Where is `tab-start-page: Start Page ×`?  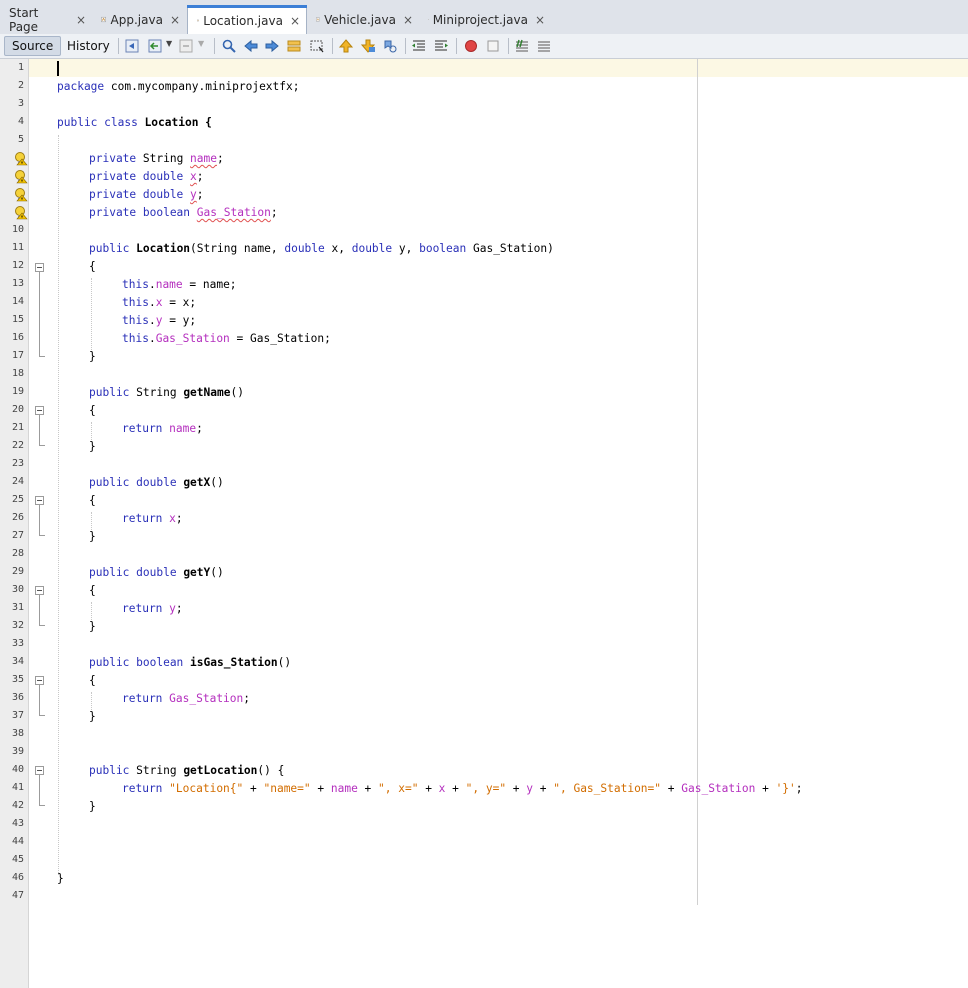
tab-start-page: Start Page × is located at coordinates (46, 19).